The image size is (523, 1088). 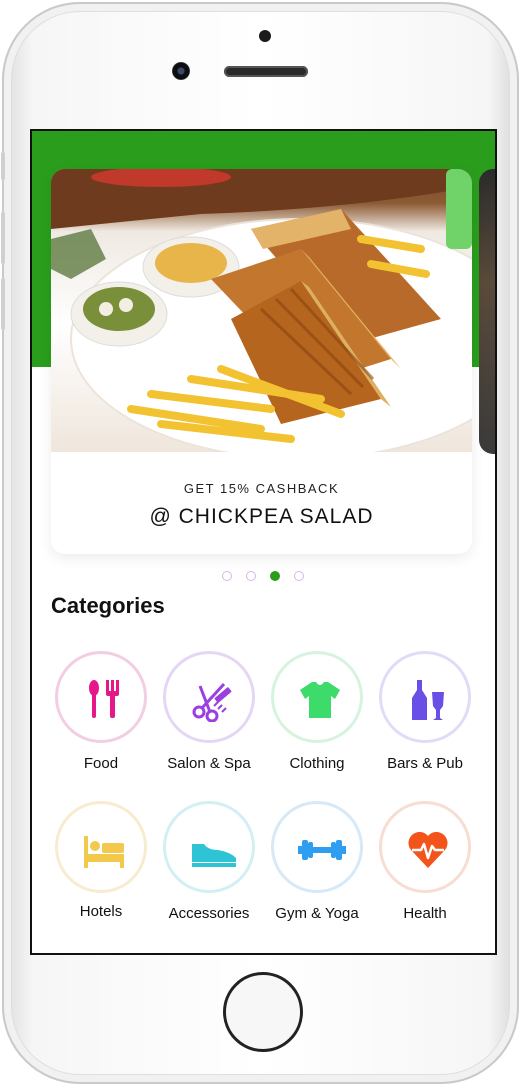 What do you see at coordinates (428, 700) in the screenshot?
I see `bottle-glass-icon` at bounding box center [428, 700].